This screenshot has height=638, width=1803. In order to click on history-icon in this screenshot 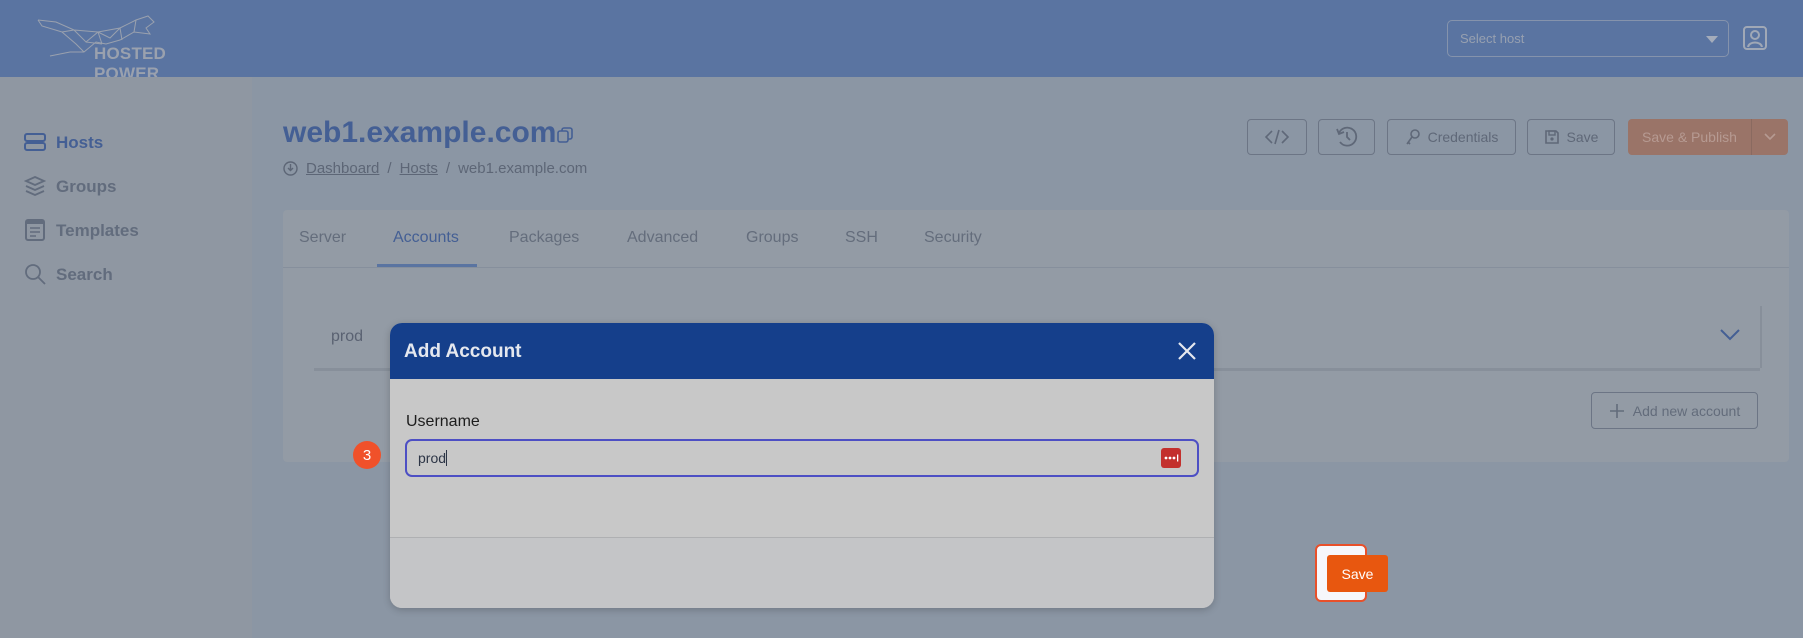, I will do `click(1346, 136)`.